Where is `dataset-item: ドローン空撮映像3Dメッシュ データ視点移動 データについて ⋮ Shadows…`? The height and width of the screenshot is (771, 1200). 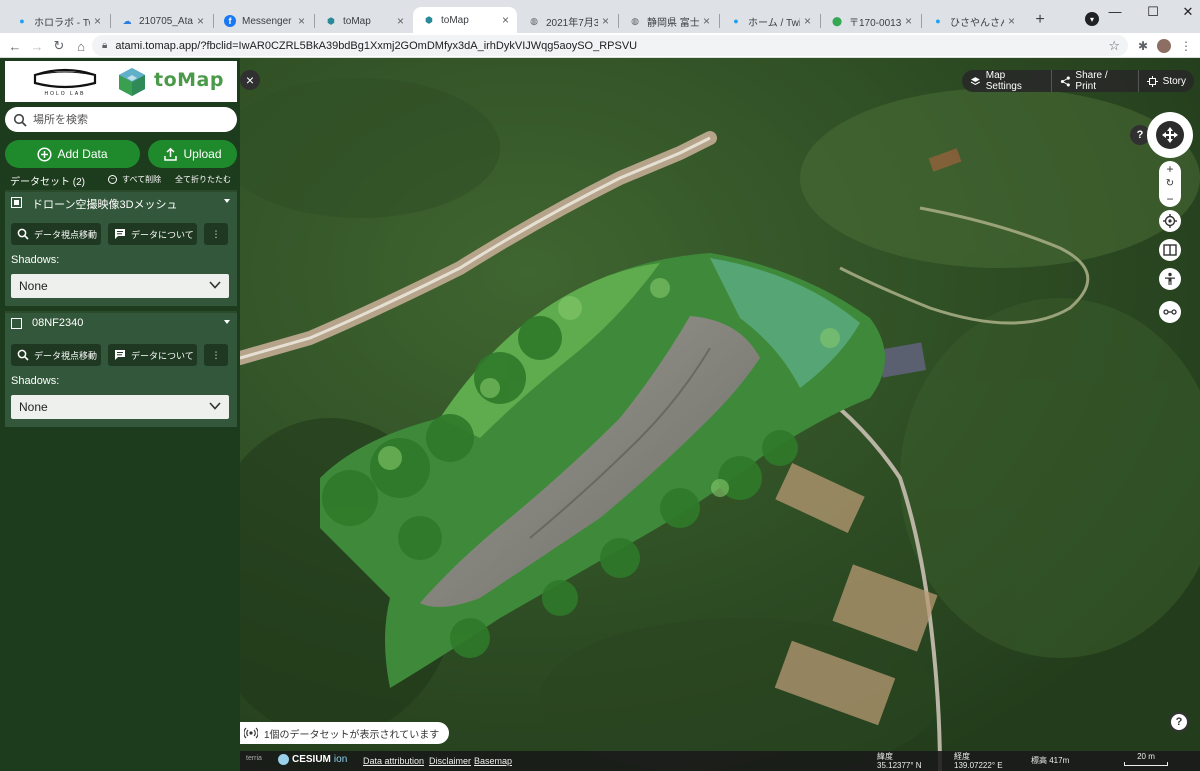 dataset-item: ドローン空撮映像3Dメッシュ データ視点移動 データについて ⋮ Shadows… is located at coordinates (121, 248).